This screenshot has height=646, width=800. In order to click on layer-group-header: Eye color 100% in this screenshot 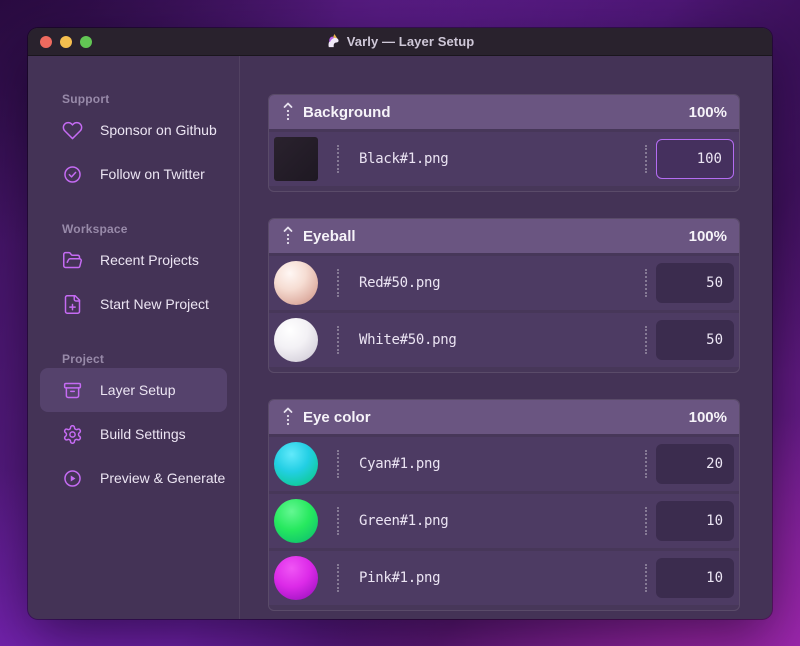, I will do `click(504, 417)`.